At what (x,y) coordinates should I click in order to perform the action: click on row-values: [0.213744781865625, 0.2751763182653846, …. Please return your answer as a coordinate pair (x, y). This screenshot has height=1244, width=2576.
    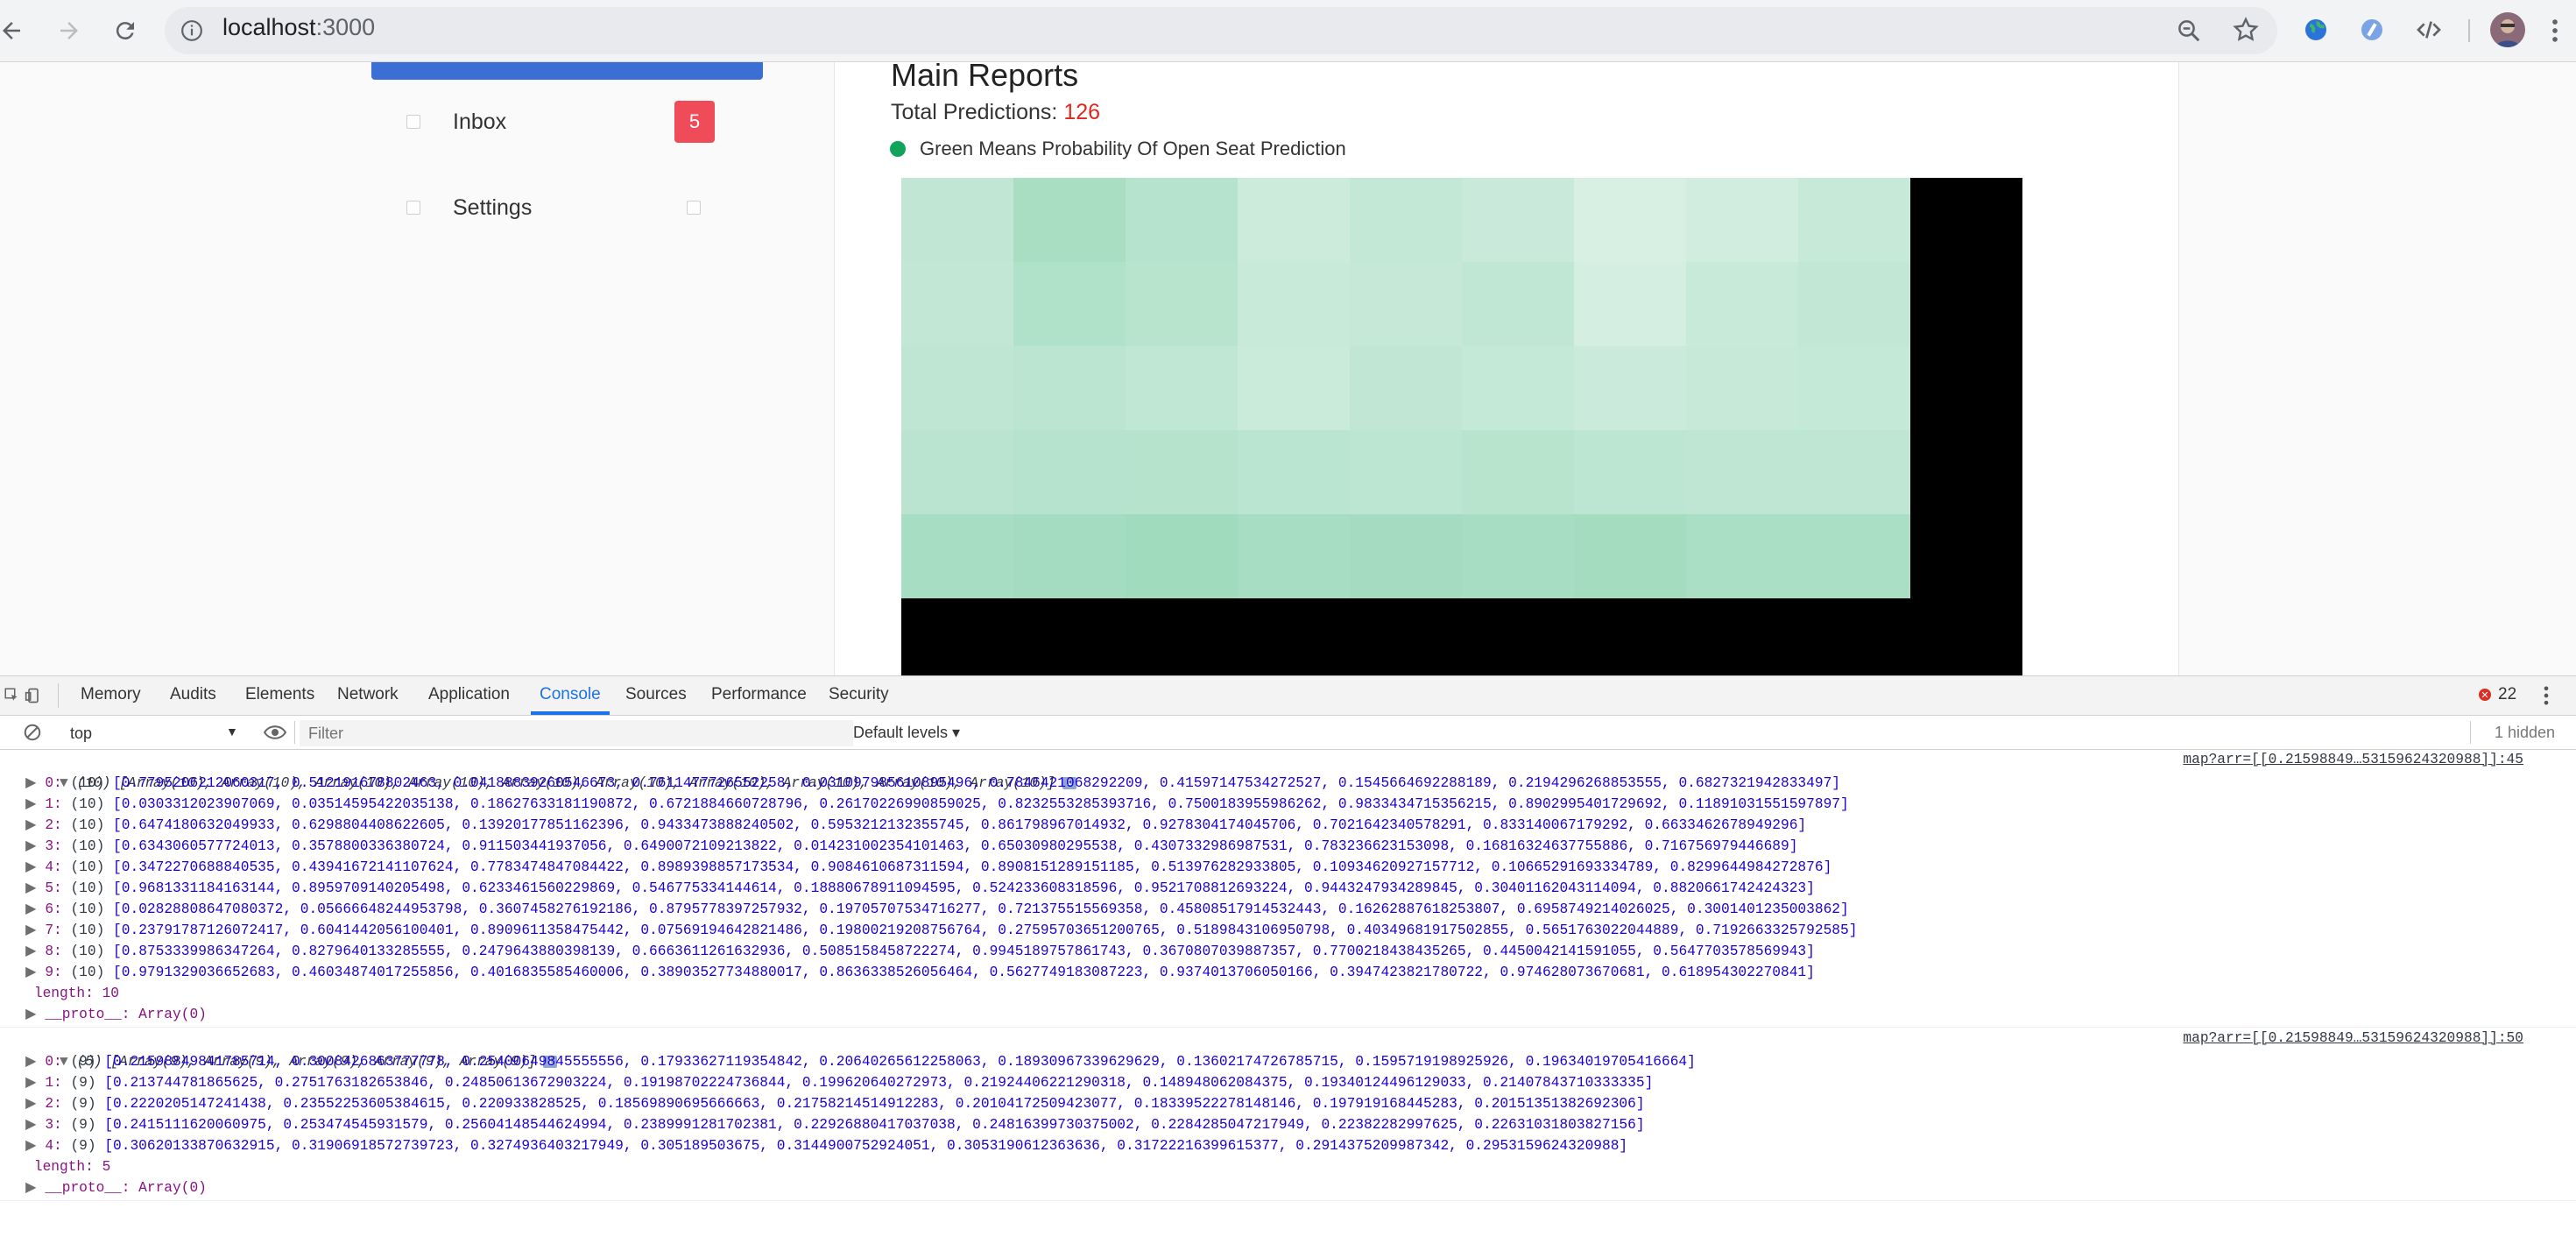
    Looking at the image, I should click on (879, 1083).